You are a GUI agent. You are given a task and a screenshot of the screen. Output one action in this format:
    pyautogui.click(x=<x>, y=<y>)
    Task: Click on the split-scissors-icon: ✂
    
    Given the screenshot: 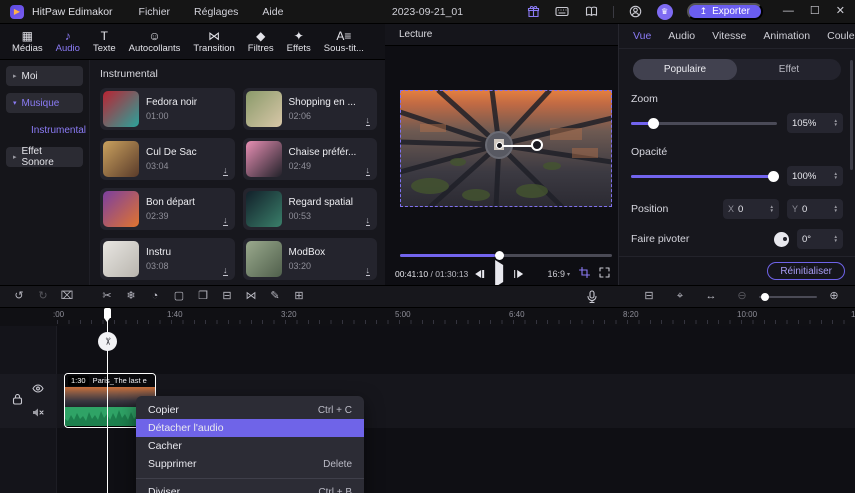 What is the action you would take?
    pyautogui.click(x=107, y=296)
    